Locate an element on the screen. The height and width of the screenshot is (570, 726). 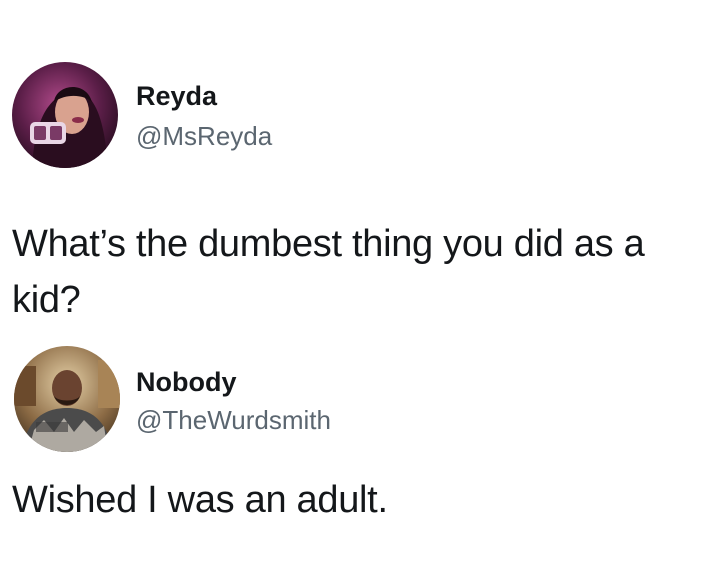
avatar-reyda is located at coordinates (65, 115).